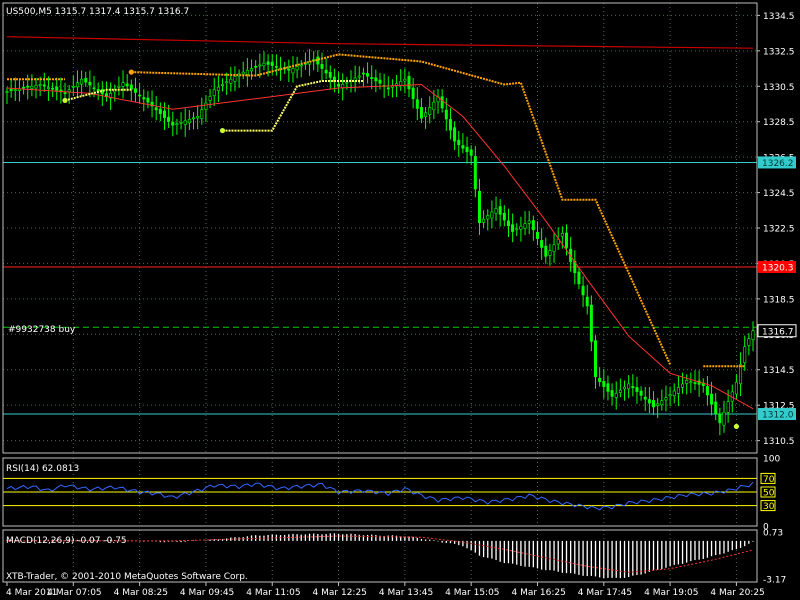 The height and width of the screenshot is (600, 800). Describe the element at coordinates (771, 460) in the screenshot. I see `rsi-ytick-100: 100` at that location.